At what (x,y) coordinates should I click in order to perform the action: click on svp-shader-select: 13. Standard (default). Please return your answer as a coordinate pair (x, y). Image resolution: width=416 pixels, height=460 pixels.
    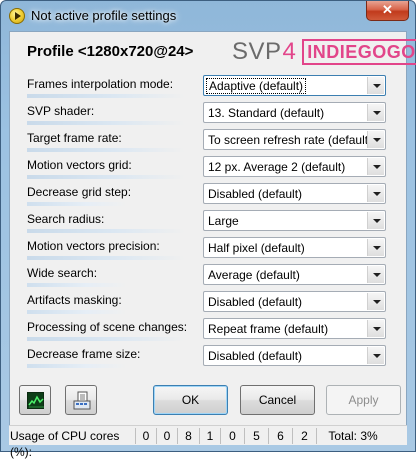
    Looking at the image, I should click on (294, 112).